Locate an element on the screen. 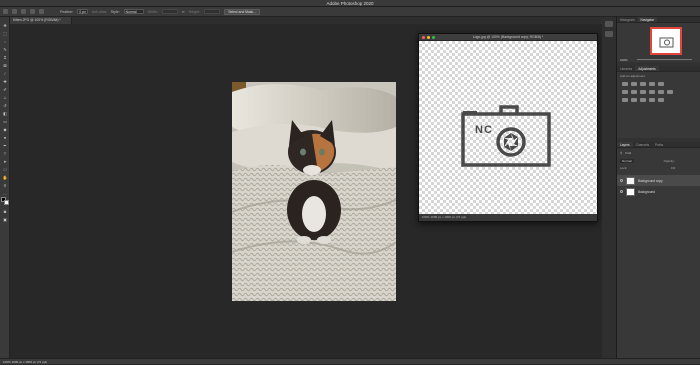 The width and height of the screenshot is (700, 365). app-title: Adobe Photoshop 2020 is located at coordinates (350, 3).